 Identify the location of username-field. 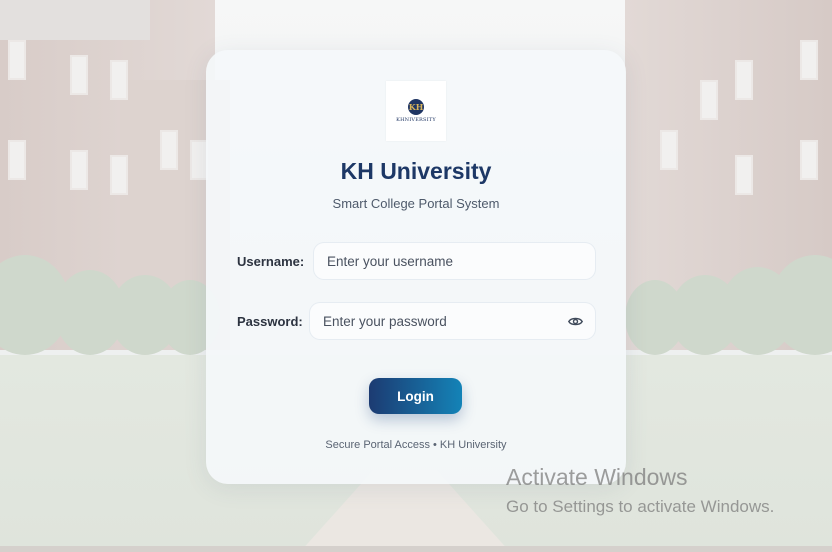
(454, 261).